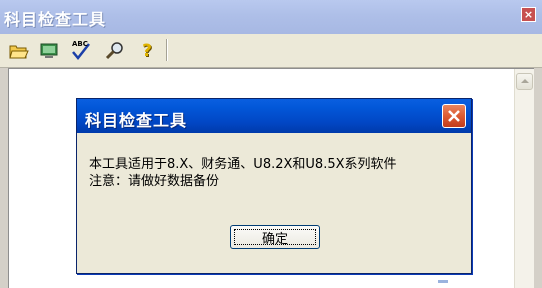  Describe the element at coordinates (443, 281) in the screenshot. I see `partial-element` at that location.